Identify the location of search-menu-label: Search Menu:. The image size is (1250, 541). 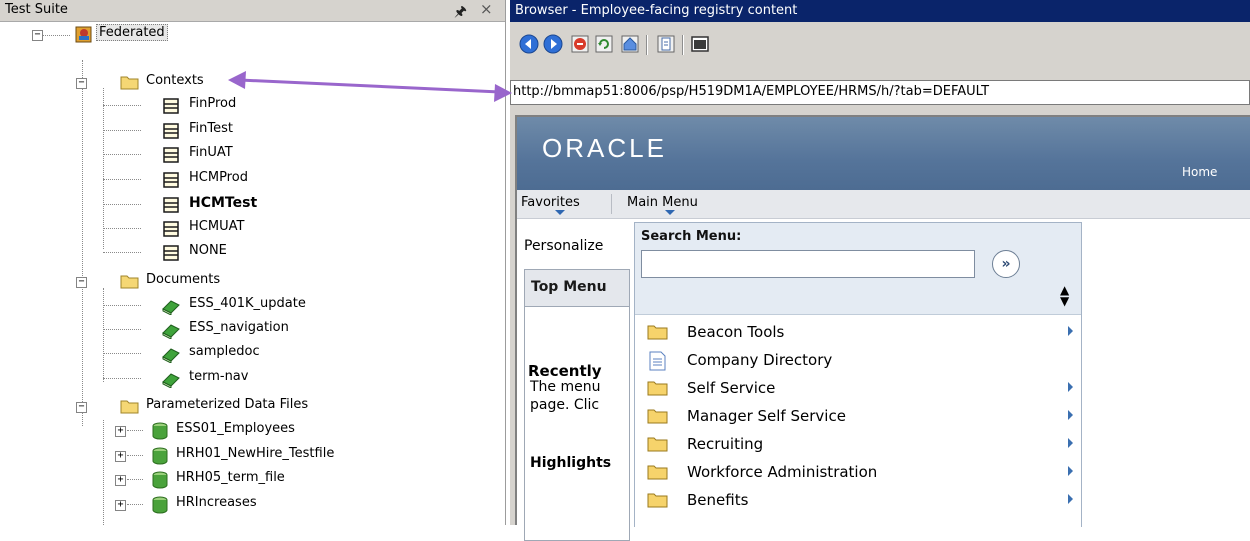
(691, 236).